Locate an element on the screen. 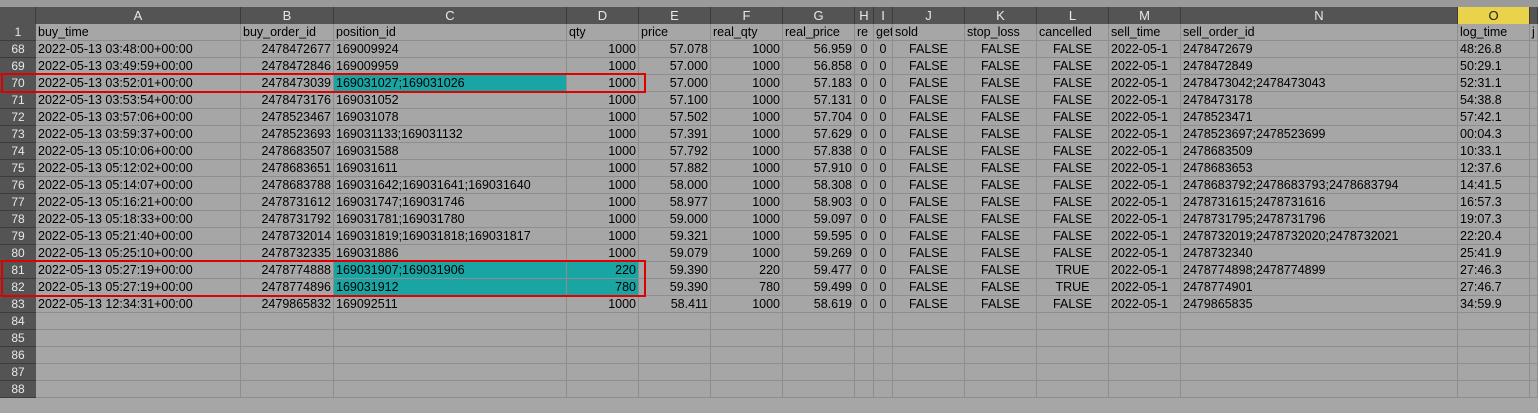 The width and height of the screenshot is (1538, 413). cell-j78: FALSE is located at coordinates (929, 219).